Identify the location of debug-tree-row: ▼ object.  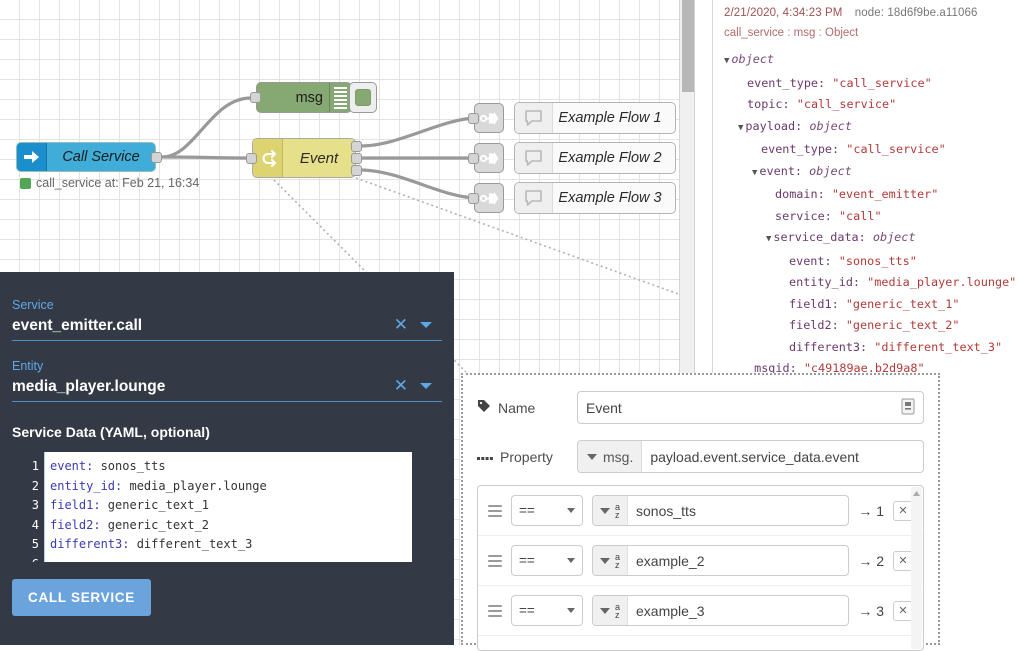
(872, 61).